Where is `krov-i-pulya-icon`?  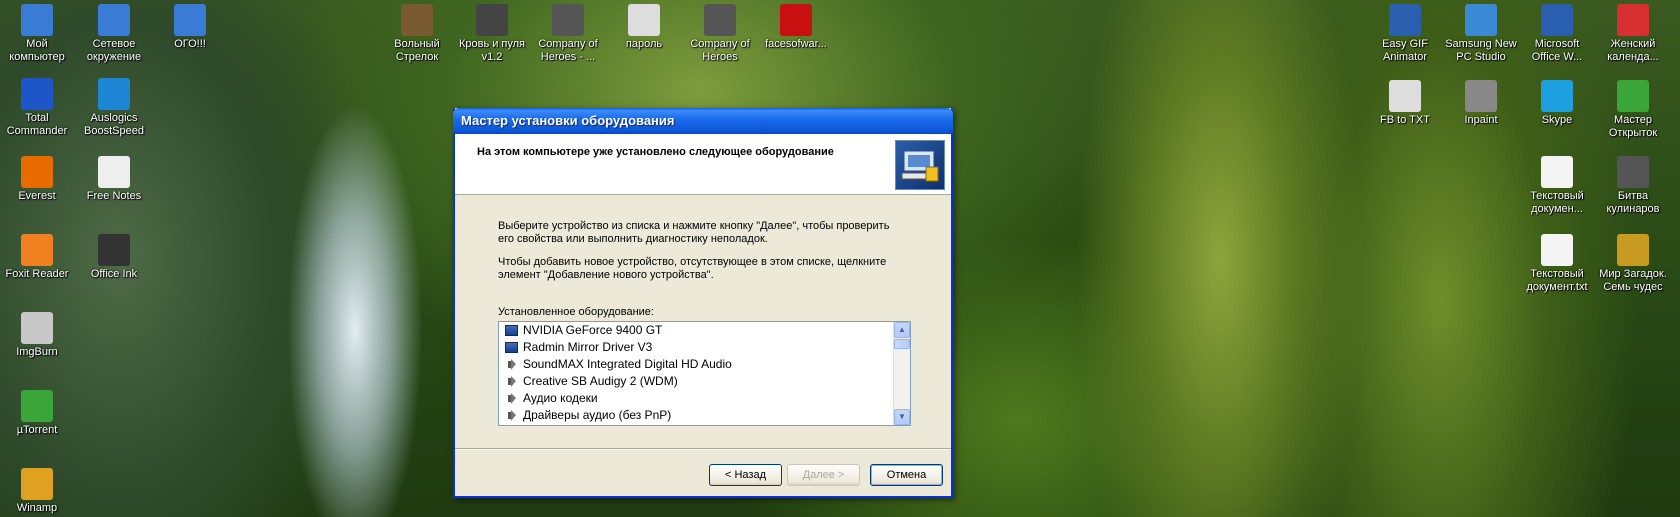
krov-i-pulya-icon is located at coordinates (492, 20).